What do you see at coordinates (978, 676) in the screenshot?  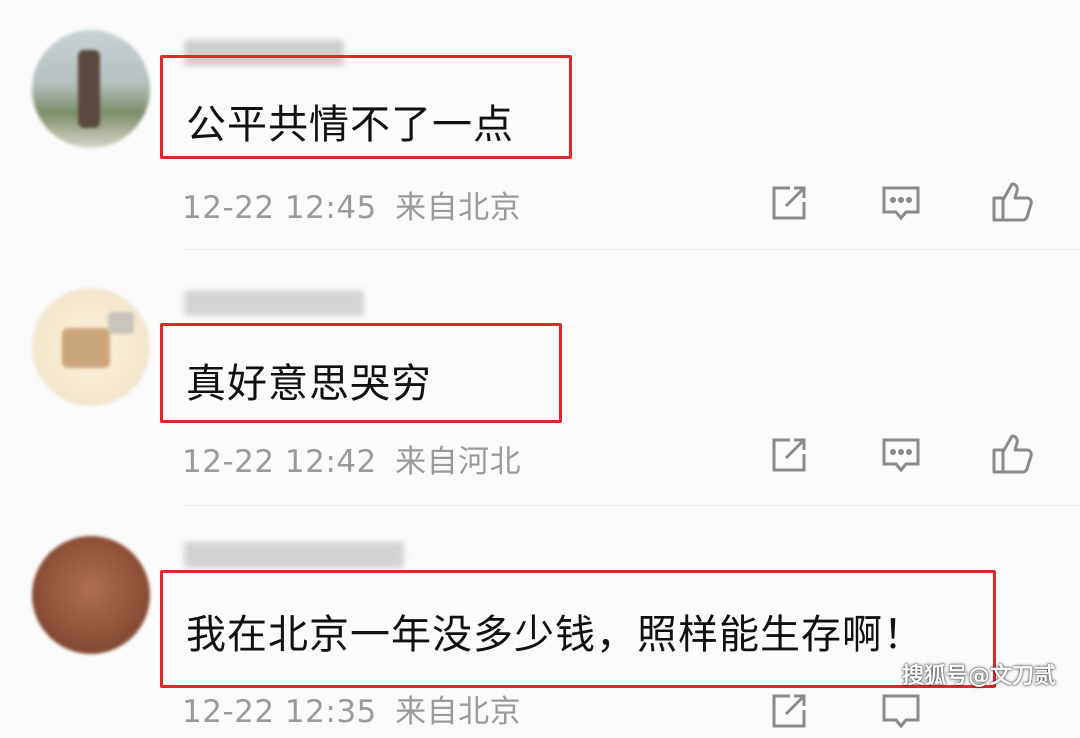 I see `watermark: 搜狐号@文刀贰` at bounding box center [978, 676].